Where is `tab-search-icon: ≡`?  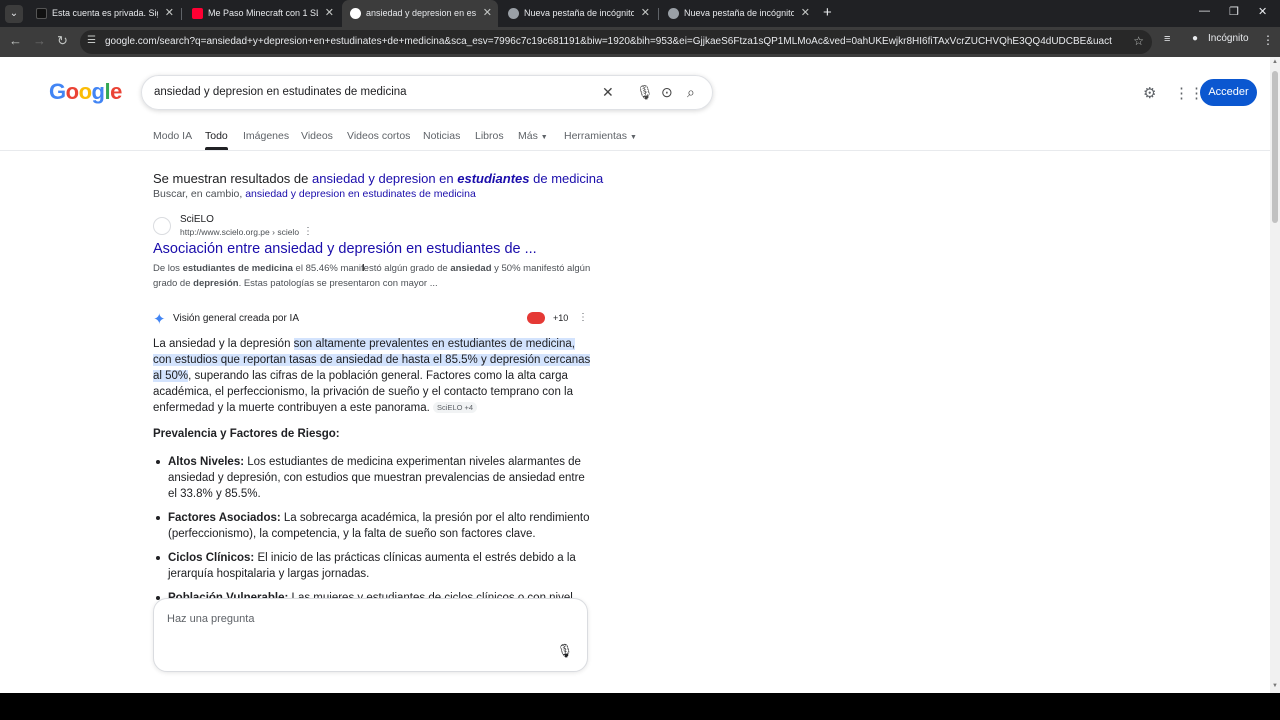 tab-search-icon: ≡ is located at coordinates (1167, 39).